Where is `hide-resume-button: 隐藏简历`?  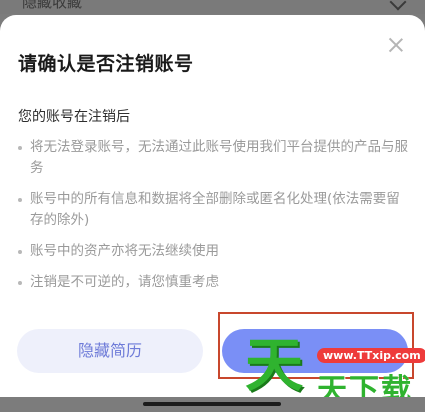 hide-resume-button: 隐藏简历 is located at coordinates (110, 351).